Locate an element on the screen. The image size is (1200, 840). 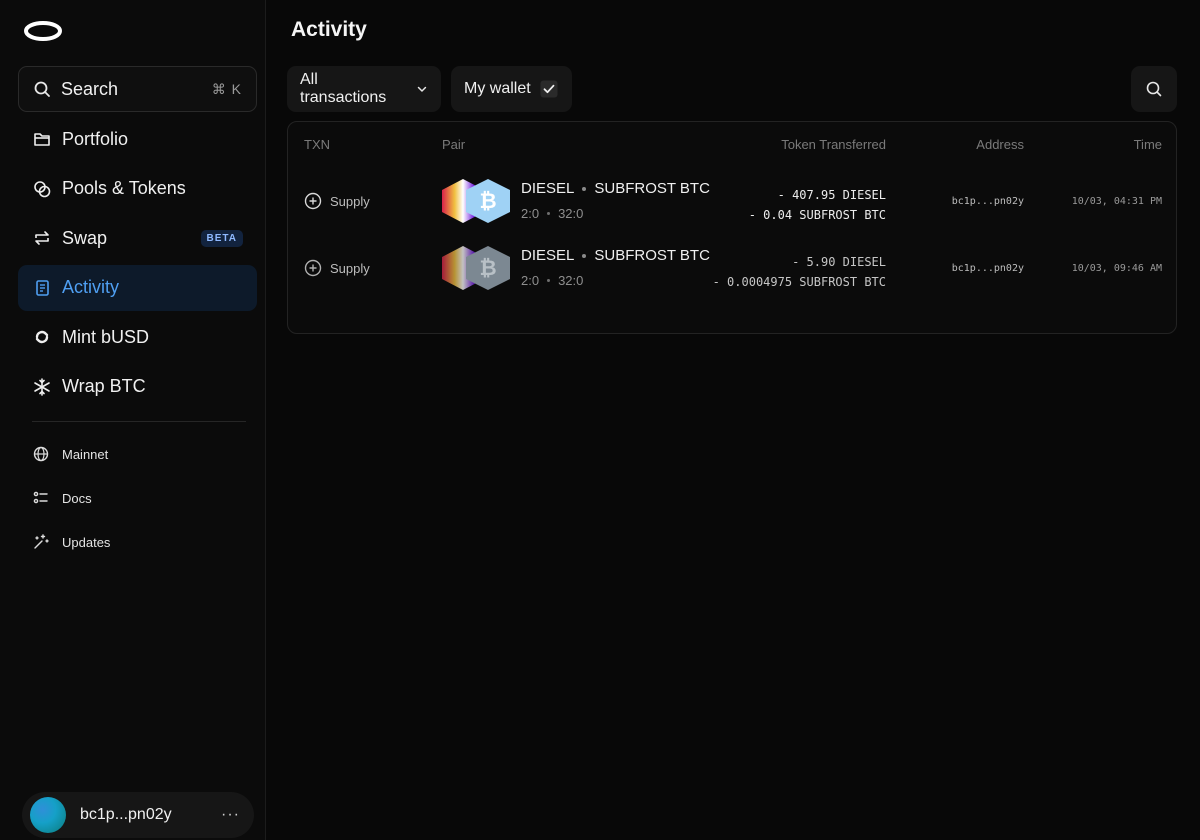
transactions-filter-dropdown: All transactions is located at coordinates (364, 89).